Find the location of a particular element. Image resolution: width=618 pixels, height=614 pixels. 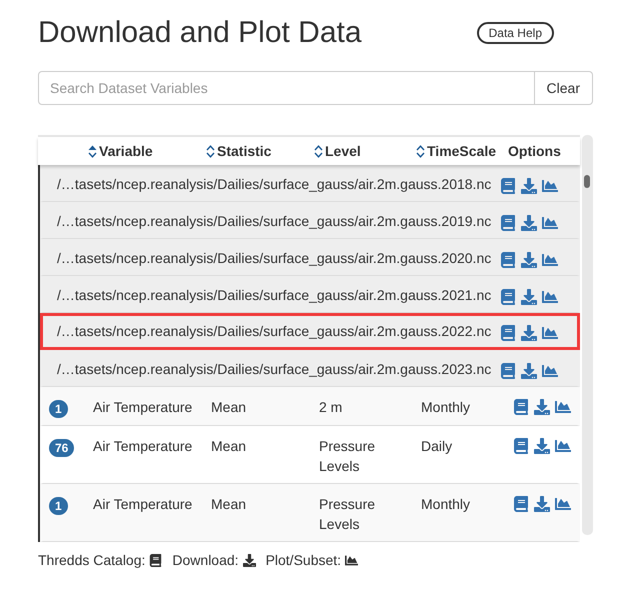

legend-label: Thredds Catalog: is located at coordinates (92, 560).